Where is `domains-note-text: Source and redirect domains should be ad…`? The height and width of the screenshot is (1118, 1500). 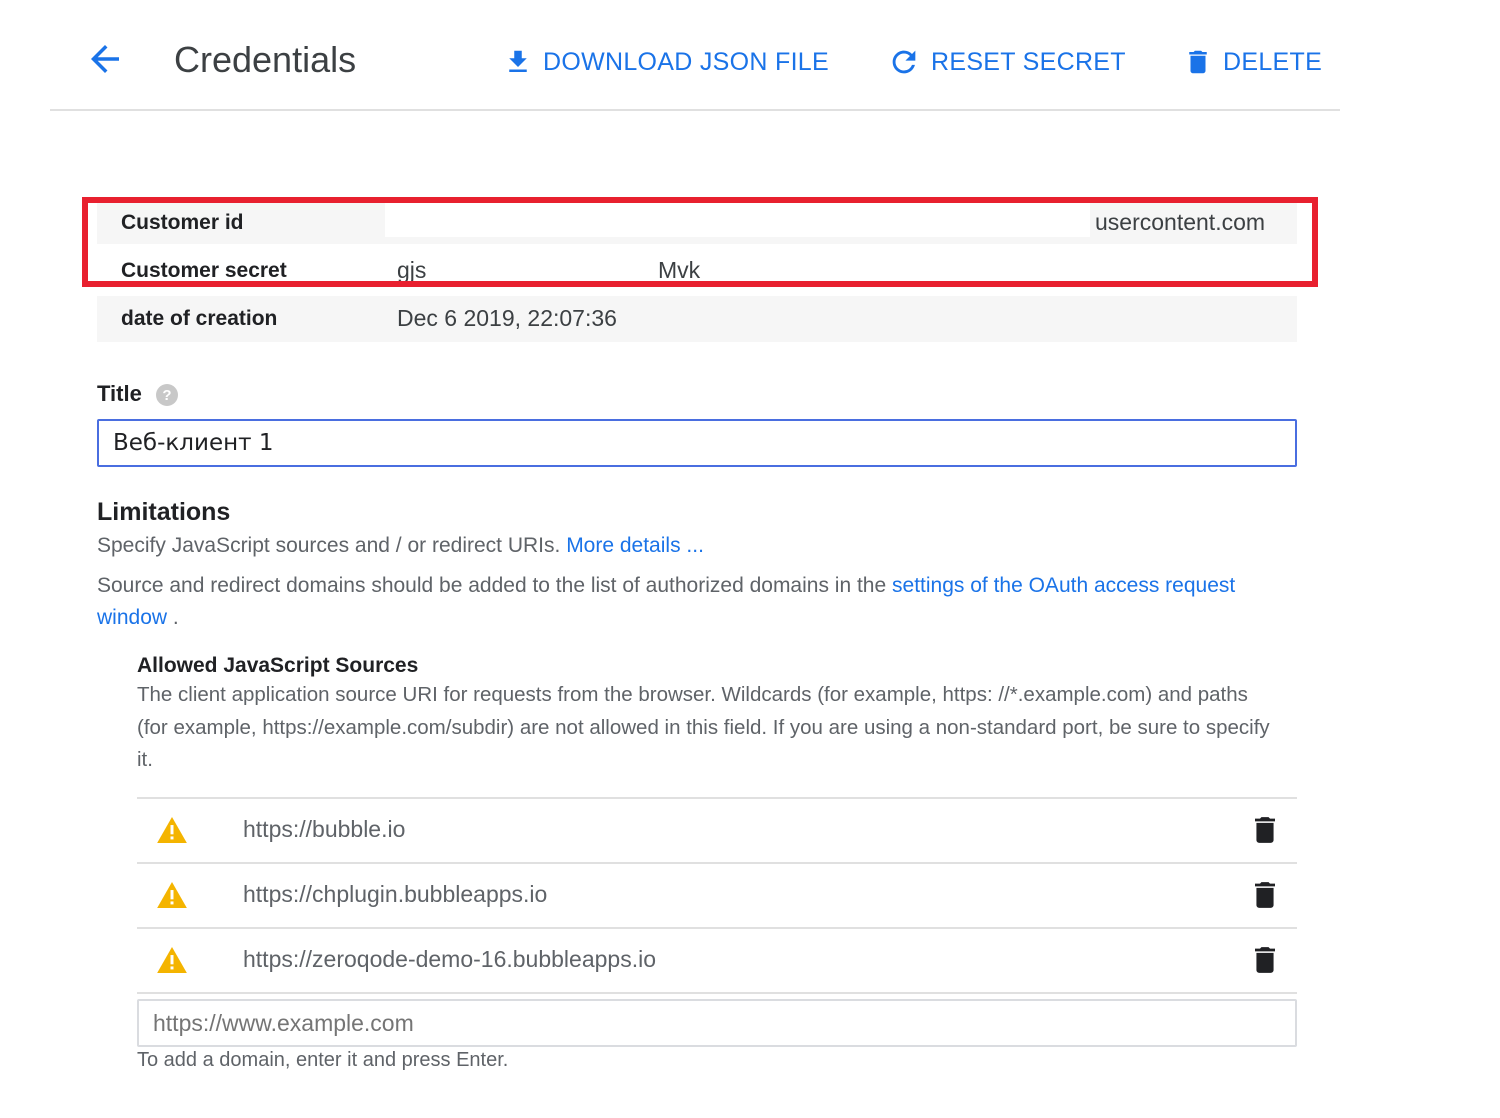 domains-note-text: Source and redirect domains should be ad… is located at coordinates (492, 585).